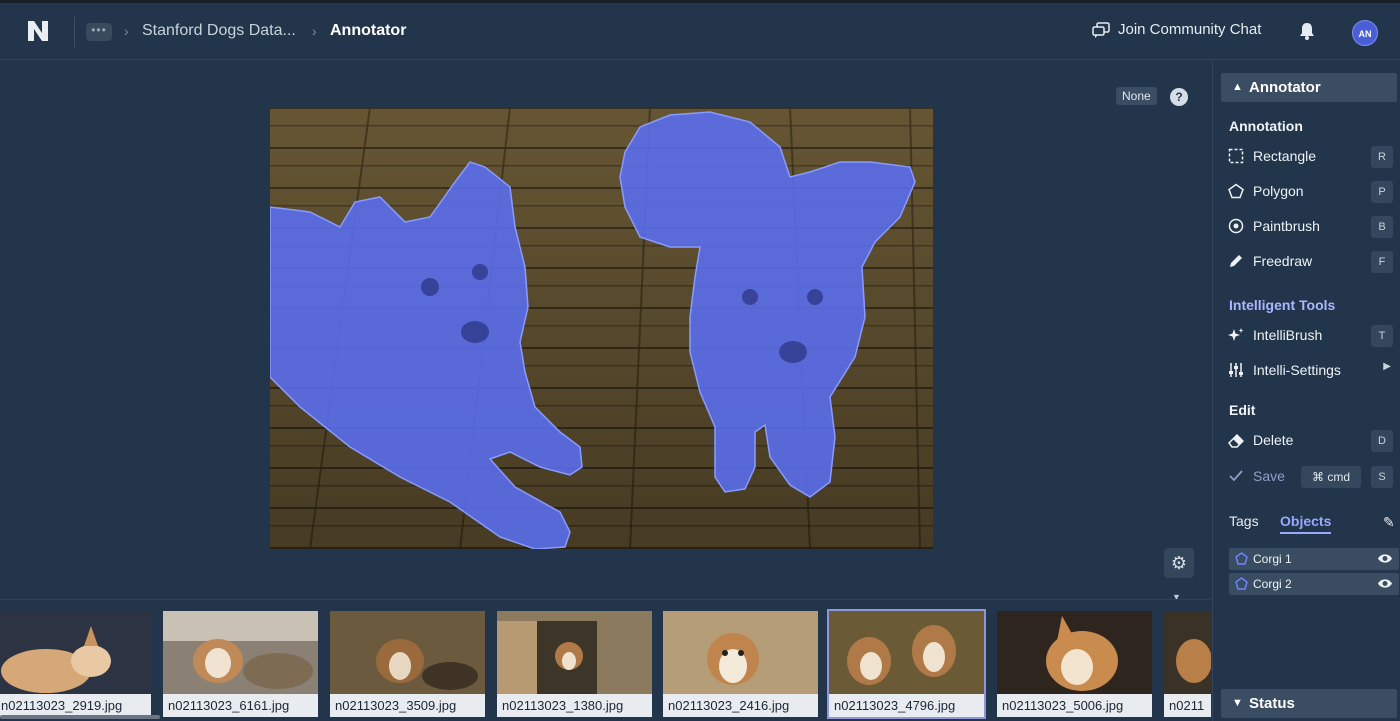 The height and width of the screenshot is (721, 1400). I want to click on thumbnail: n02113023_5006.jpg, so click(1074, 664).